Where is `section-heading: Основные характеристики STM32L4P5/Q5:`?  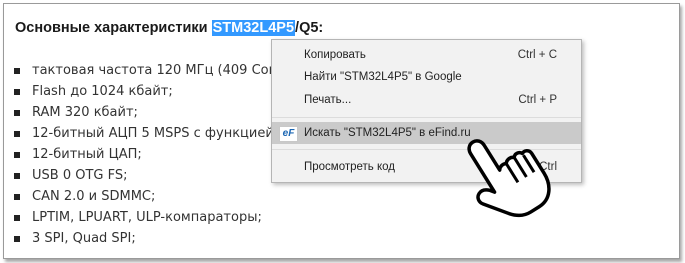
section-heading: Основные характеристики STM32L4P5/Q5: is located at coordinates (169, 28).